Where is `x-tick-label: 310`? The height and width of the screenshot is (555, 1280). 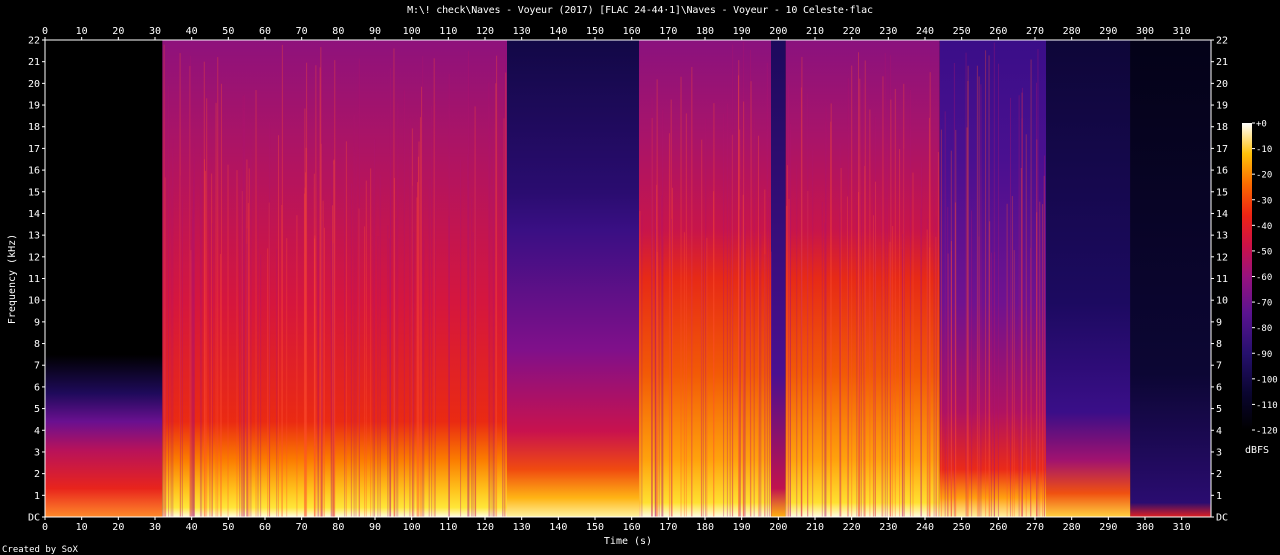
x-tick-label: 310 is located at coordinates (1182, 31).